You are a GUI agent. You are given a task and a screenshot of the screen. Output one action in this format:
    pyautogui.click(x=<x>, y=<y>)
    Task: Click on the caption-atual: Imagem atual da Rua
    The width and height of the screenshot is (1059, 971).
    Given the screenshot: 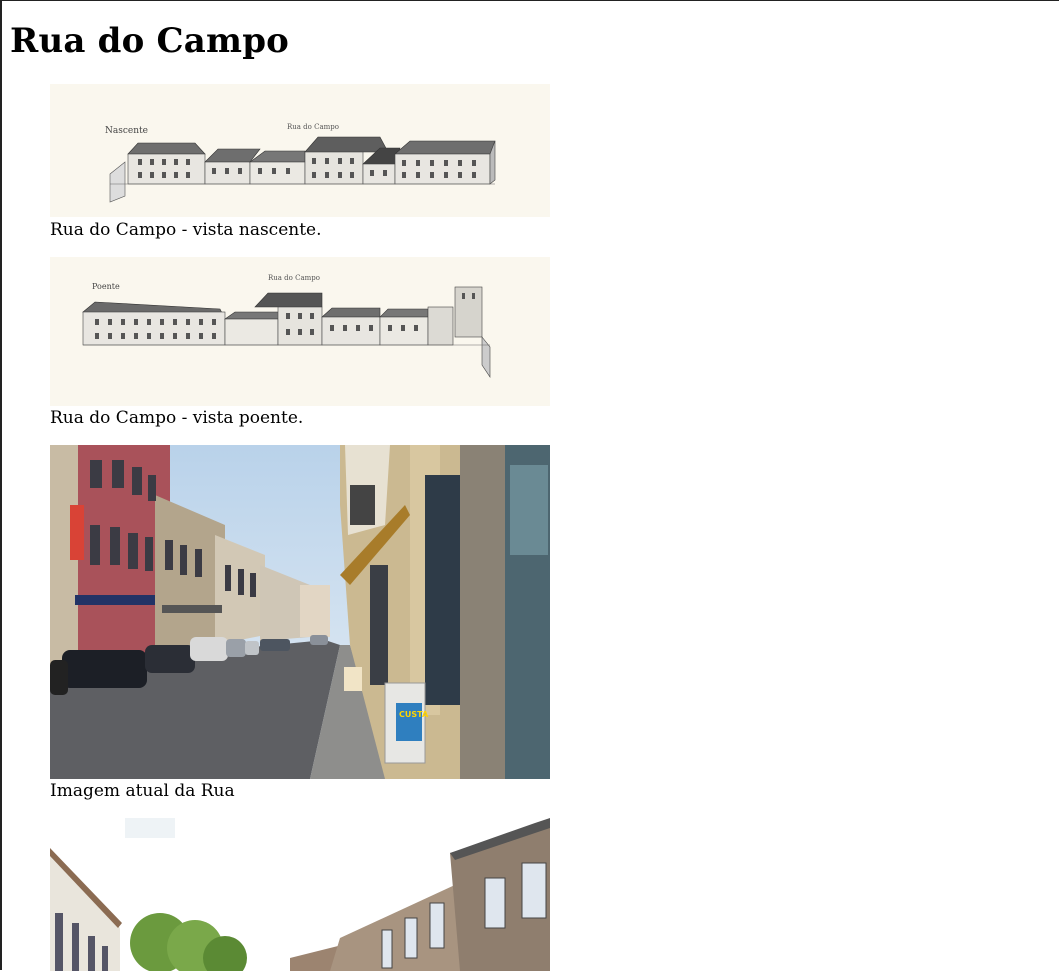 What is the action you would take?
    pyautogui.click(x=142, y=791)
    